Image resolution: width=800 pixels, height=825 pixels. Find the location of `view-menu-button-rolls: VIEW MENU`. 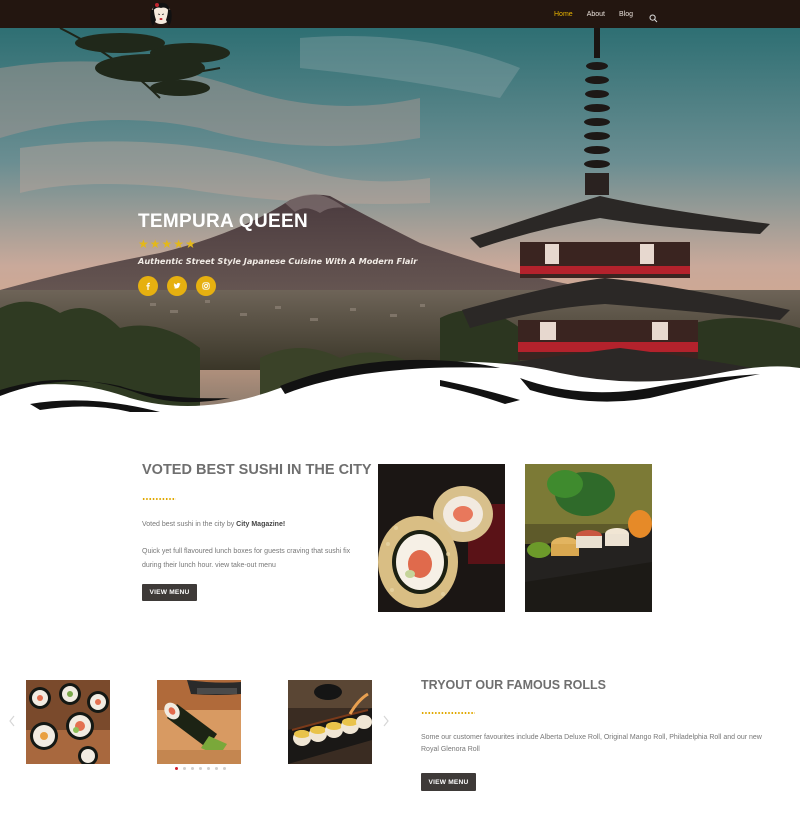

view-menu-button-rolls: VIEW MENU is located at coordinates (448, 782).